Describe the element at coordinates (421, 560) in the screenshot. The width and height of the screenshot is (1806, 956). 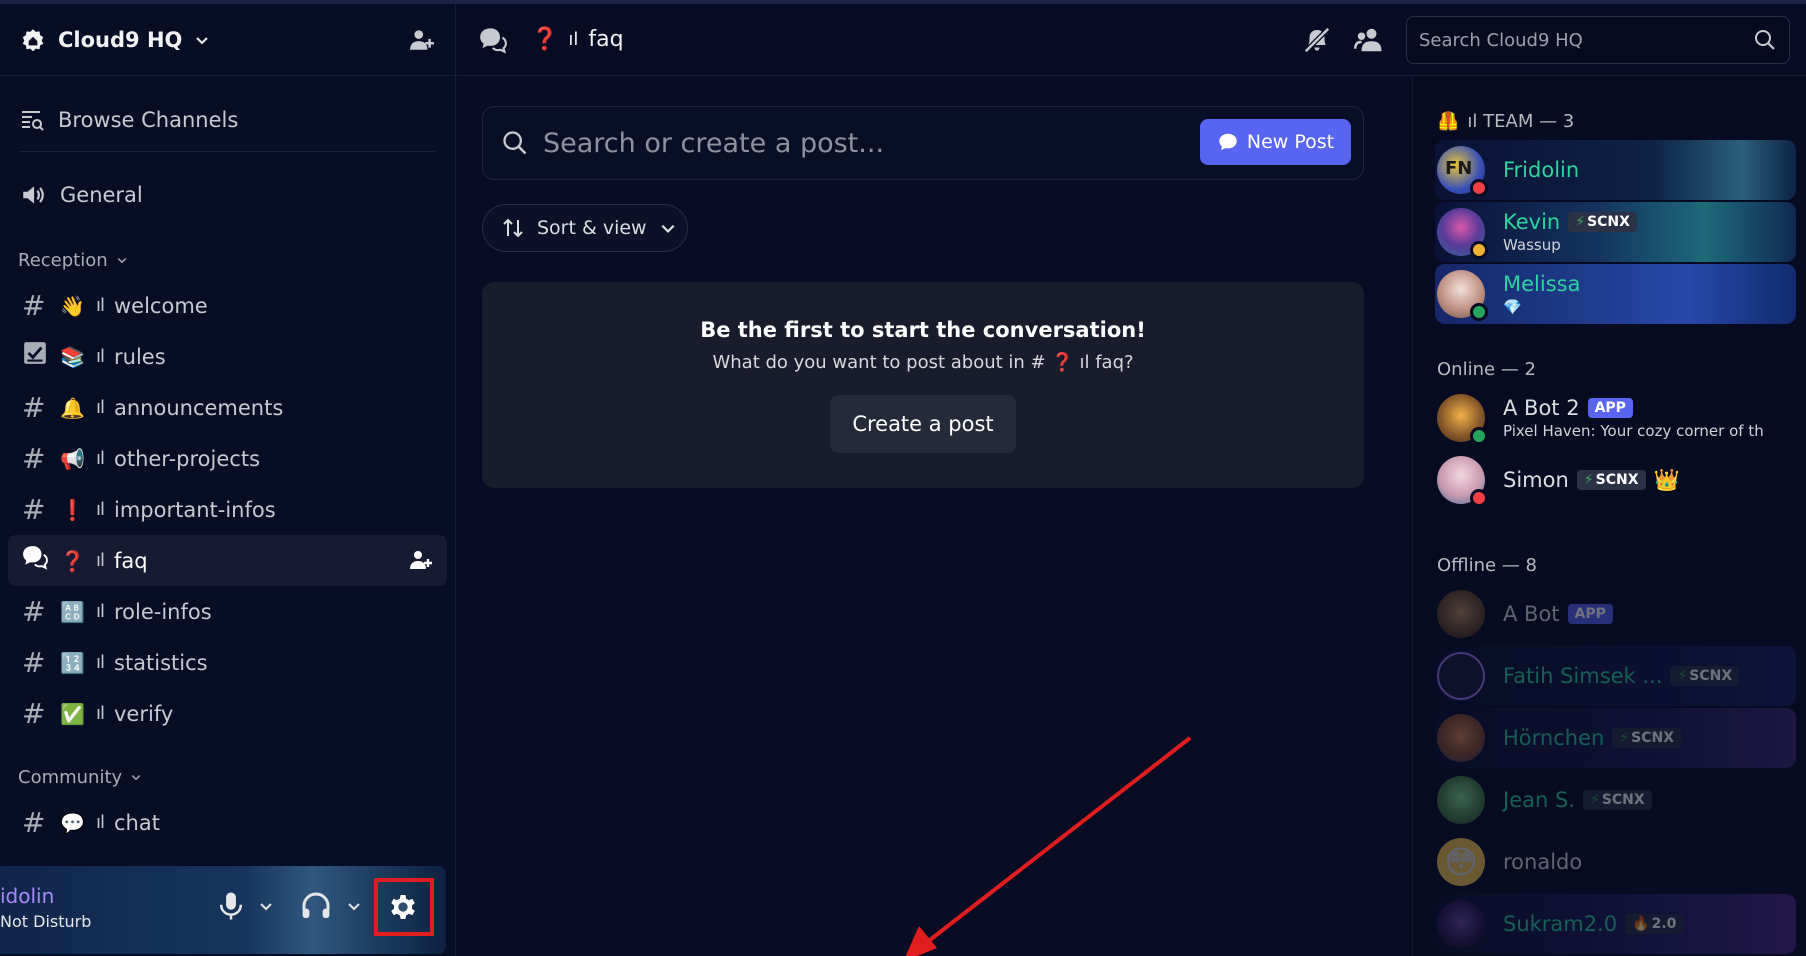
I see `create-invite-icon` at that location.